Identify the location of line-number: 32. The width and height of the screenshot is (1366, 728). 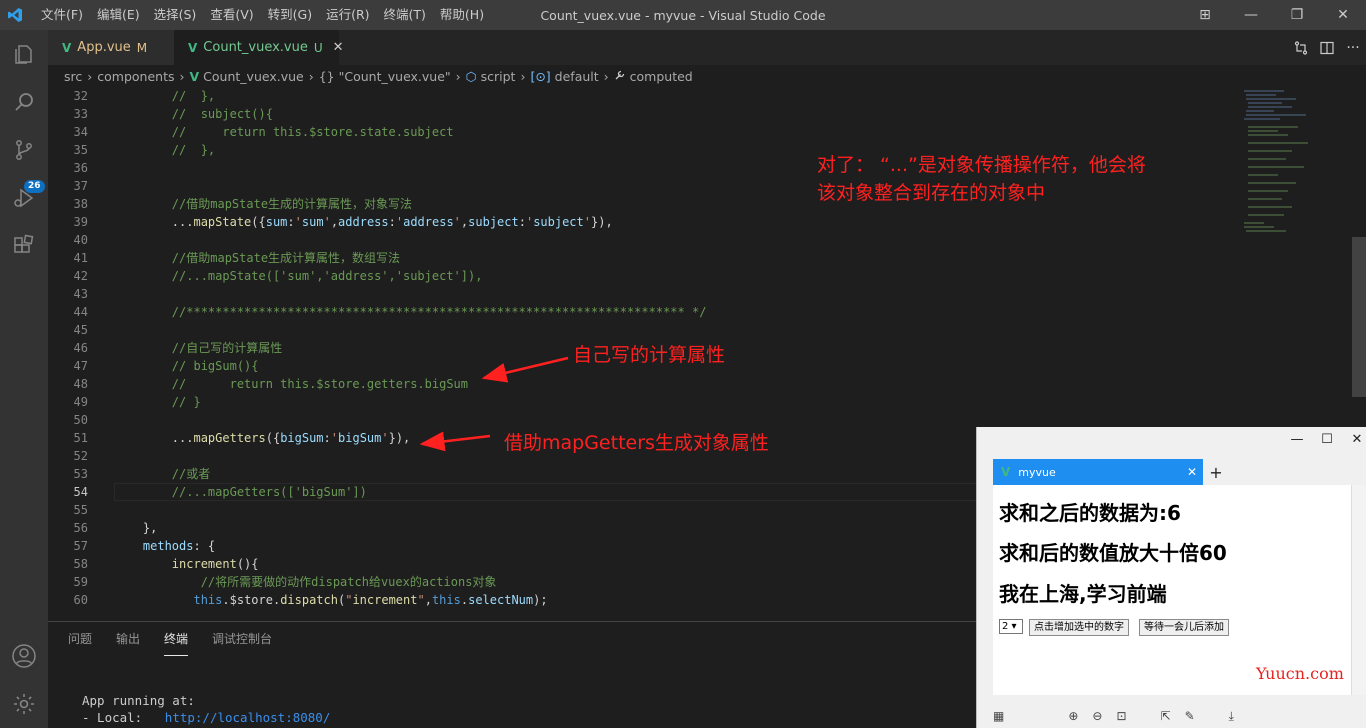
(80, 96).